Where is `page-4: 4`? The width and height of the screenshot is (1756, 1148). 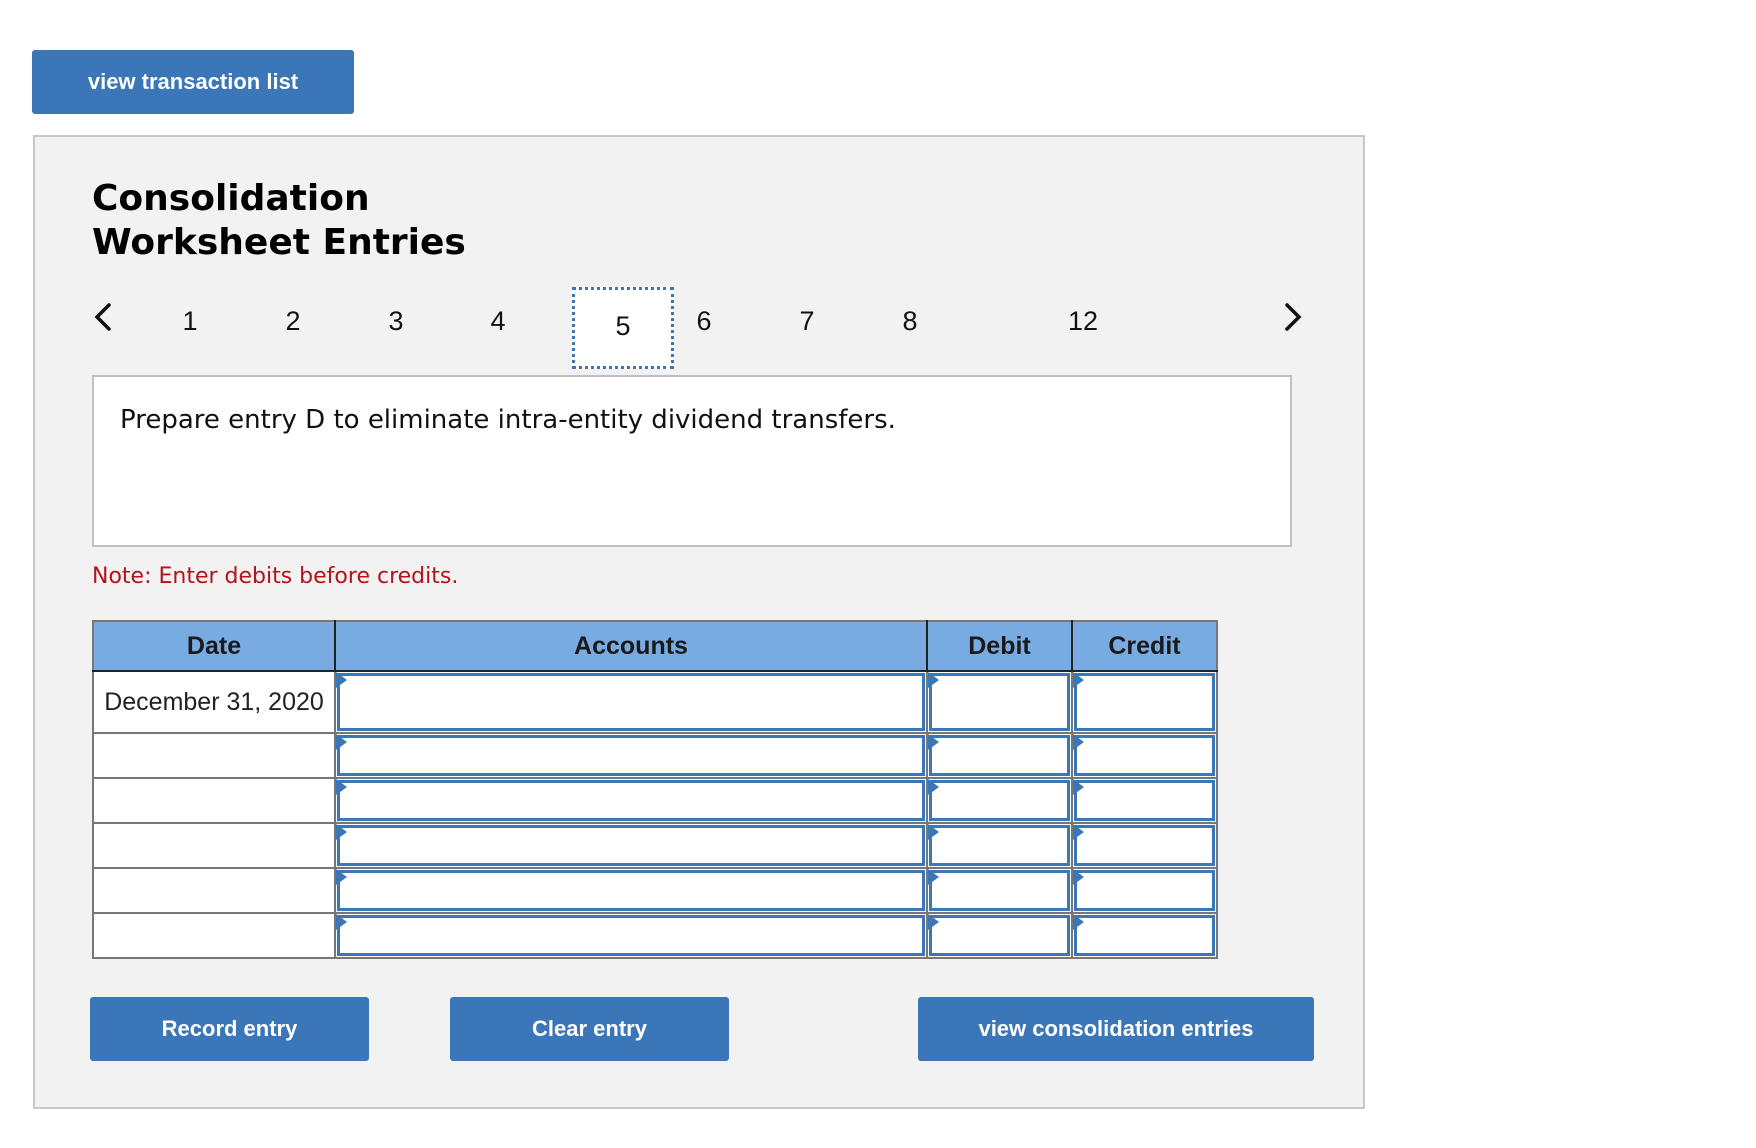
page-4: 4 is located at coordinates (498, 321).